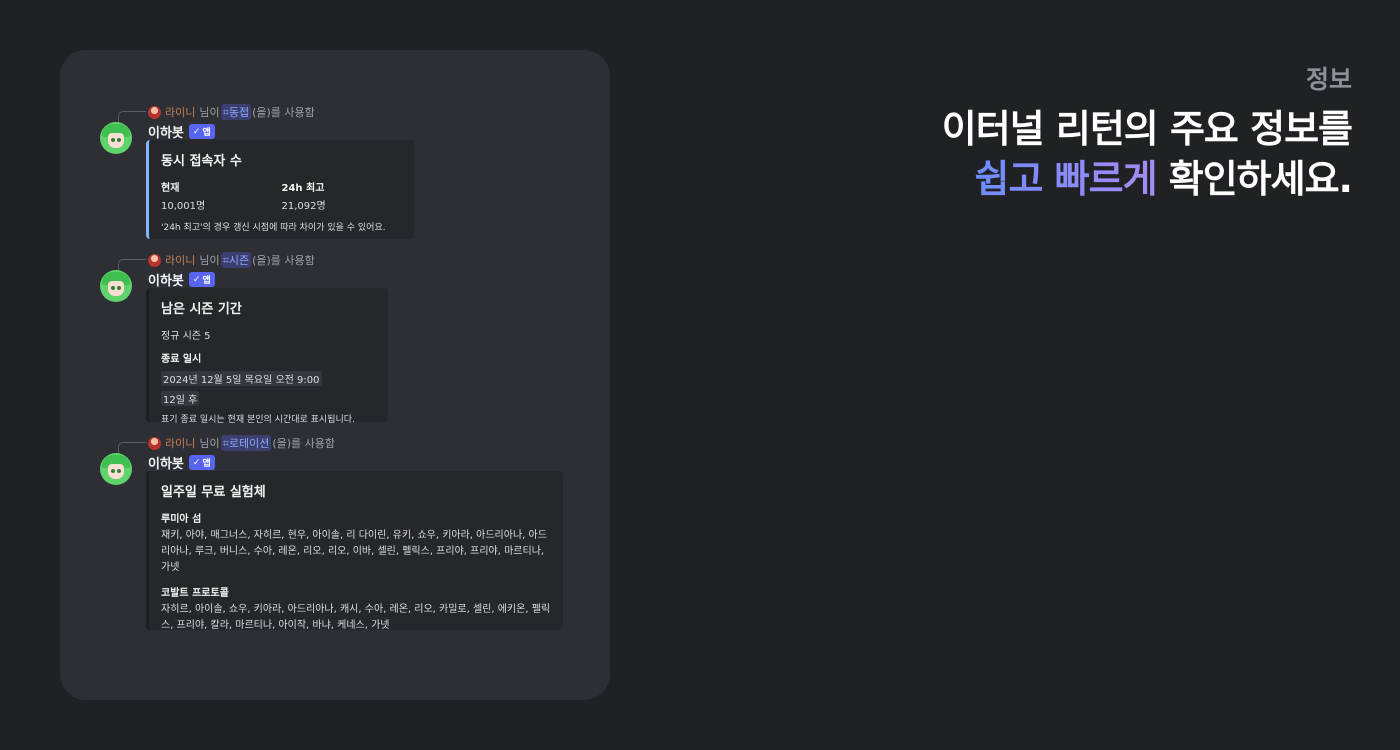  I want to click on embed-section-name: 코발트 프로토콜, so click(195, 593).